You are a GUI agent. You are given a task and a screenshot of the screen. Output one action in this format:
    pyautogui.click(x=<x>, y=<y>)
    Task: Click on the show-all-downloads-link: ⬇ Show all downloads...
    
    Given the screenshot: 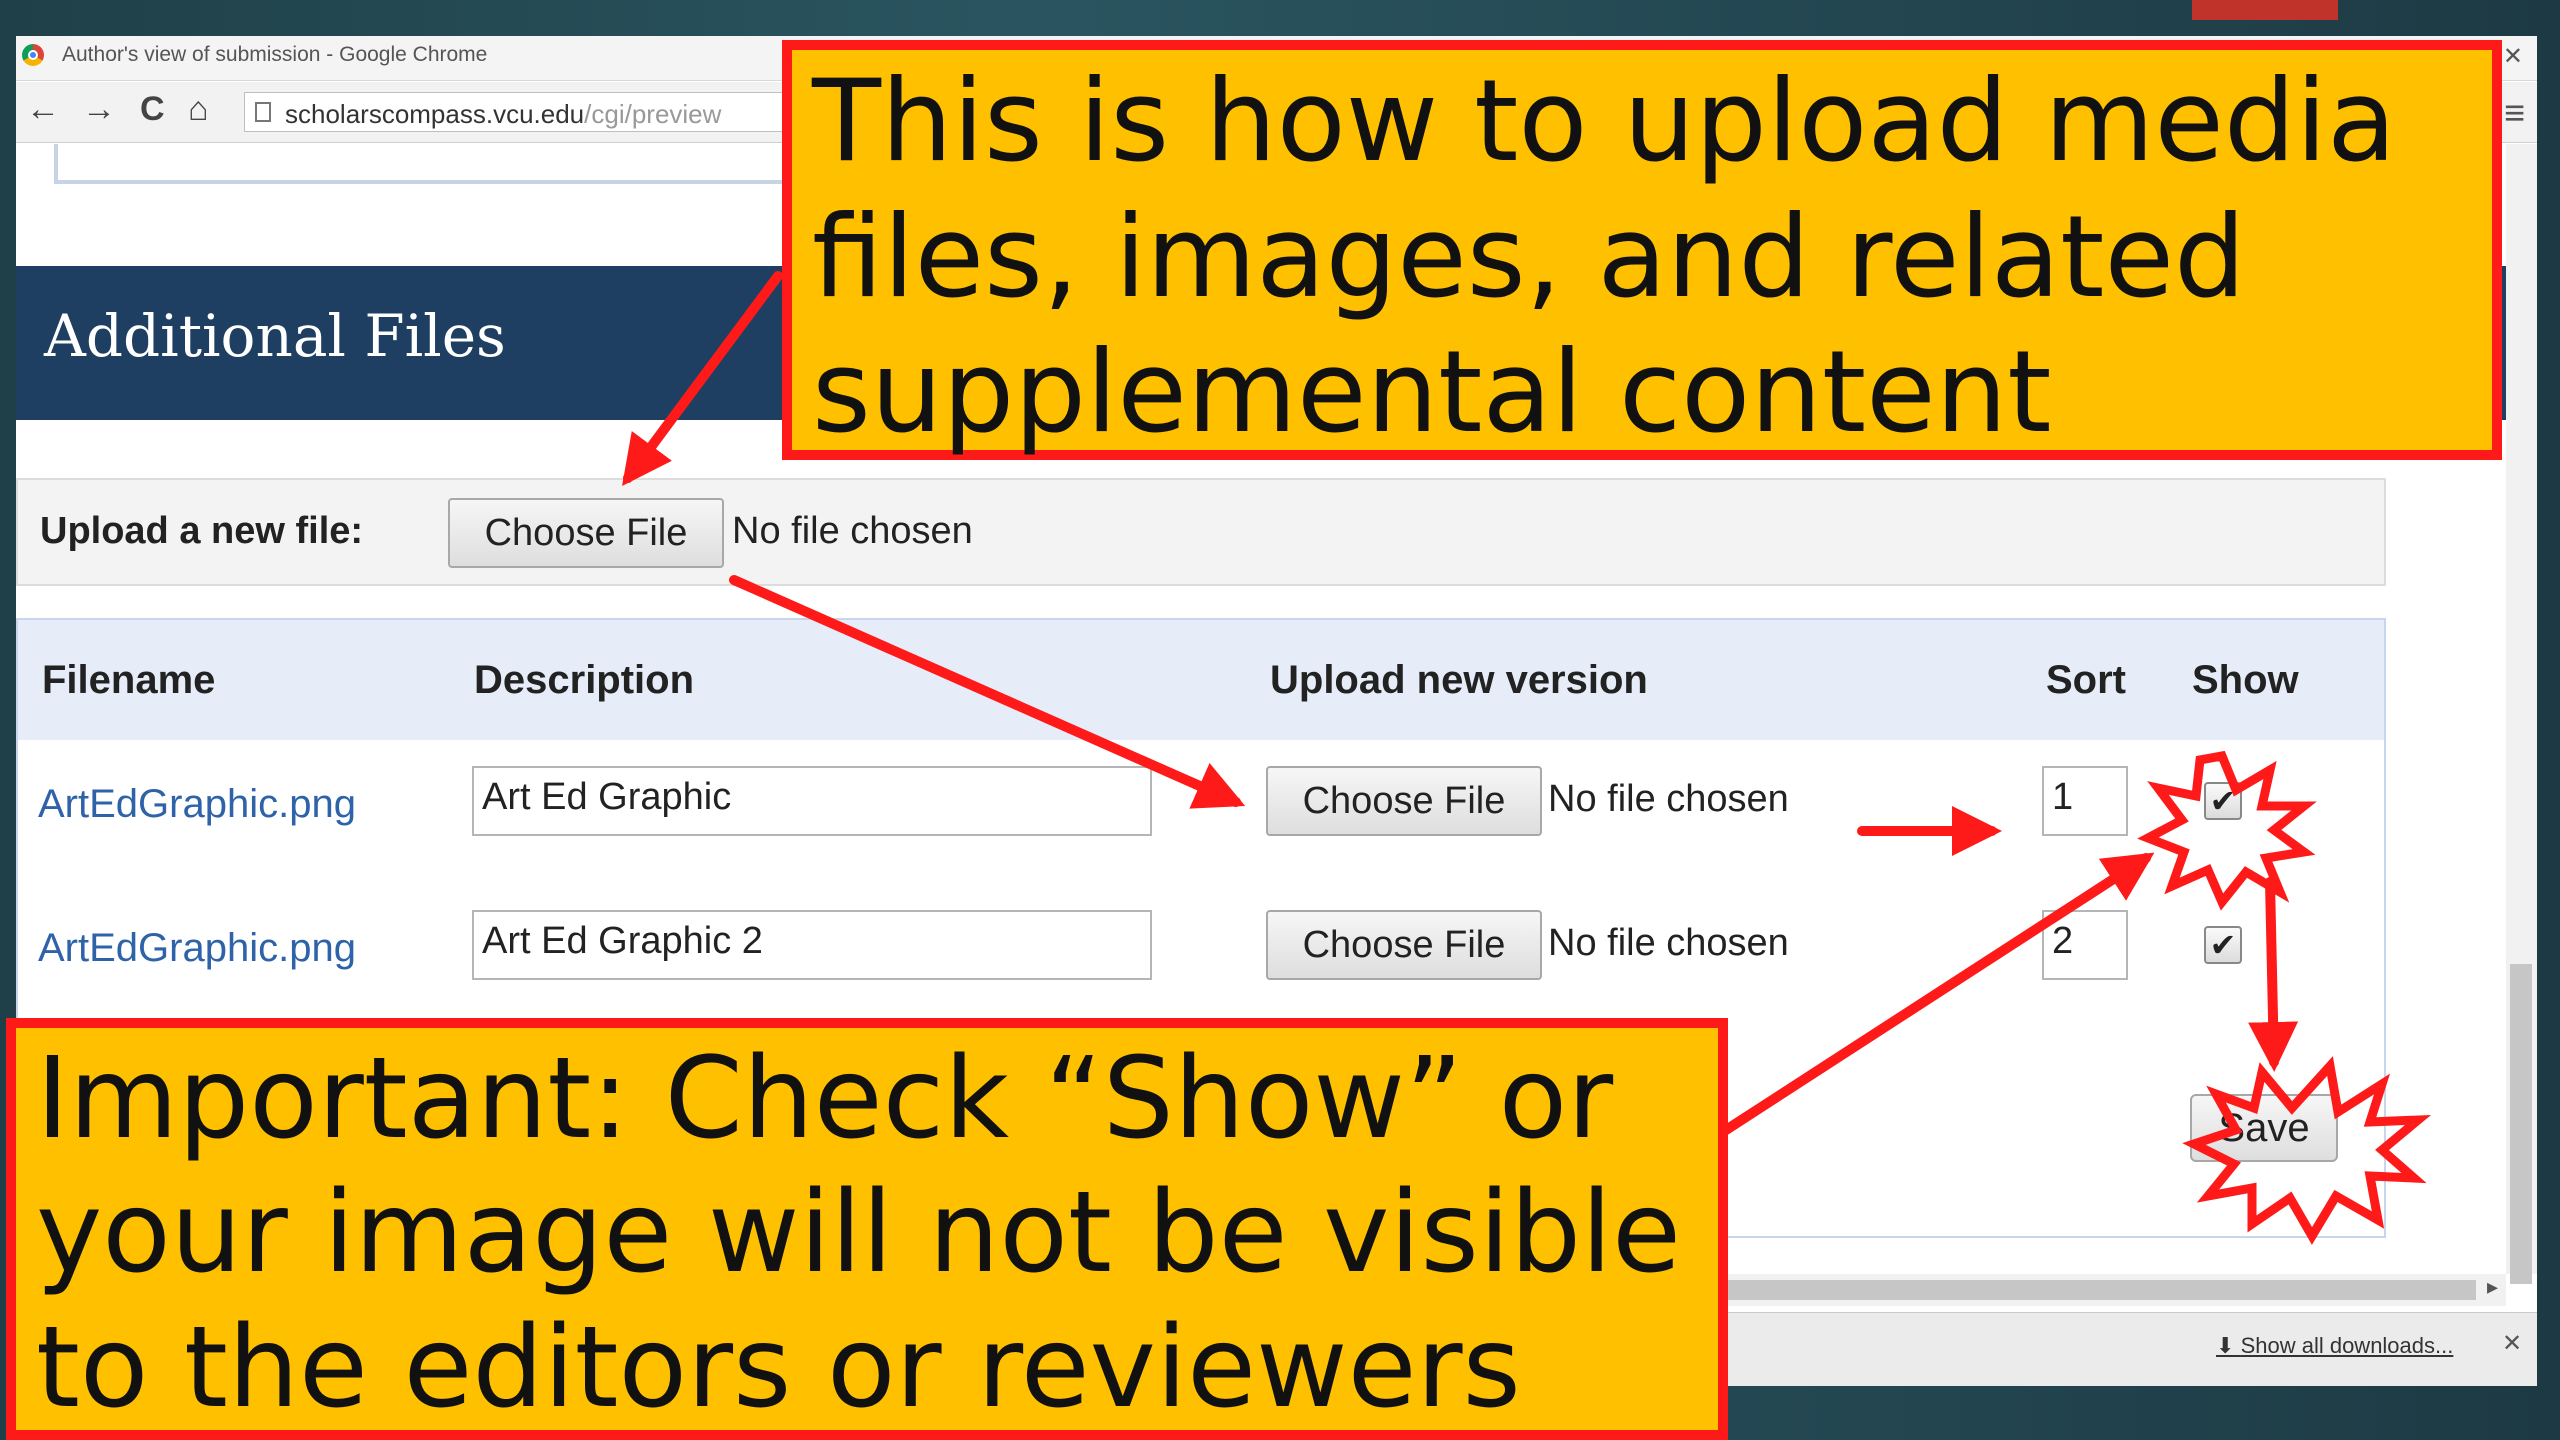 What is the action you would take?
    pyautogui.click(x=2334, y=1346)
    